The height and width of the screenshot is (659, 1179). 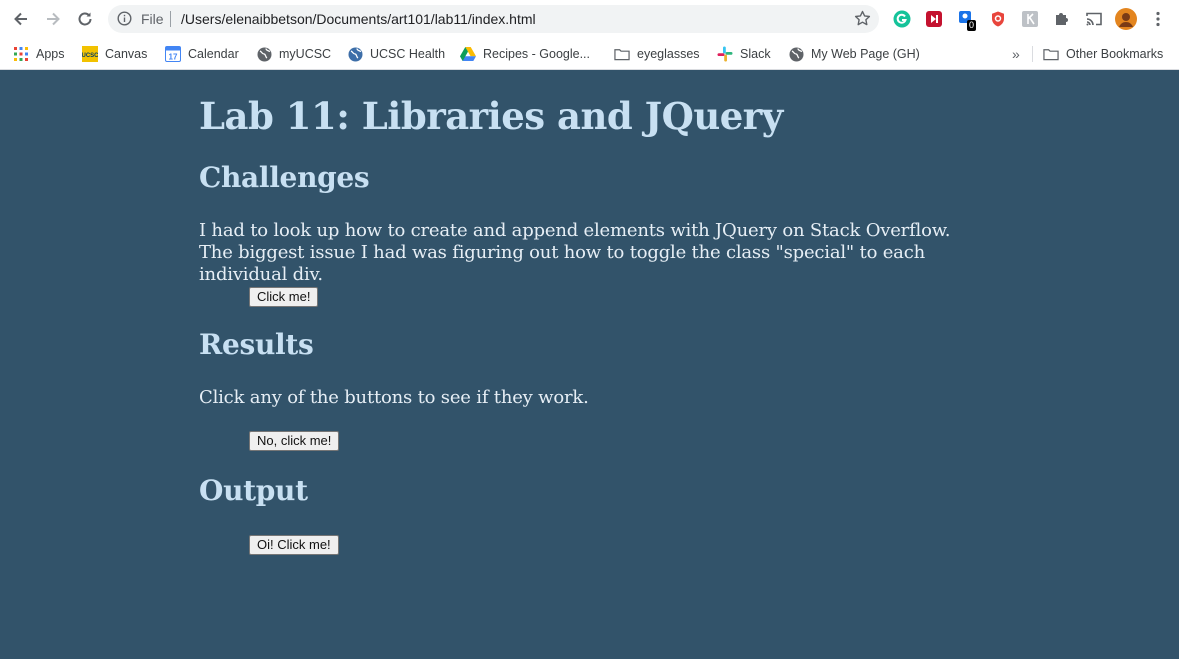 What do you see at coordinates (213, 54) in the screenshot?
I see `bookmark-label: Calendar` at bounding box center [213, 54].